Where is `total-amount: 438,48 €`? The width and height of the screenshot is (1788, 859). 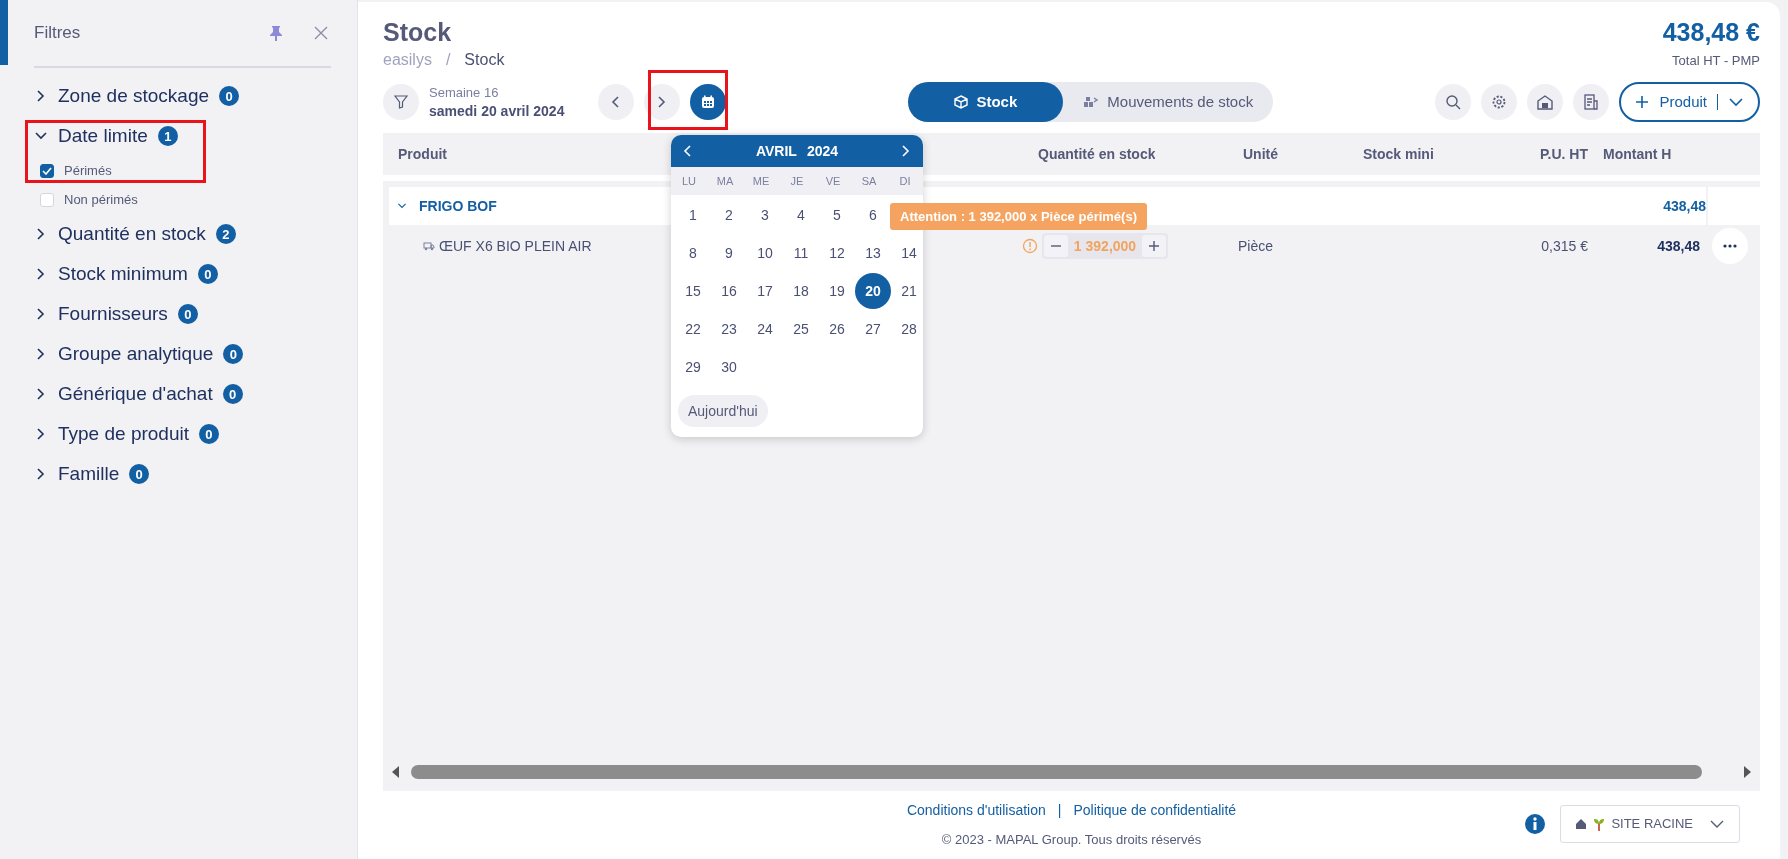
total-amount: 438,48 € is located at coordinates (1711, 32).